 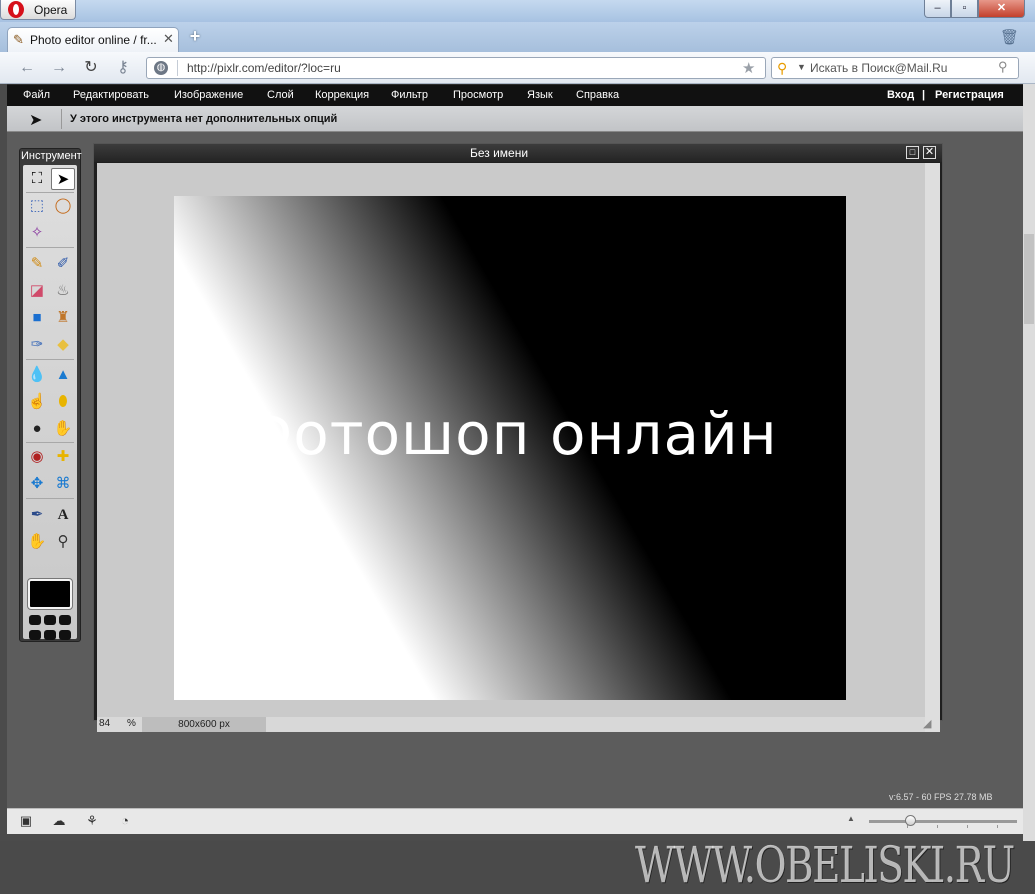 I want to click on red-eye-icon: ◉, so click(x=37, y=457).